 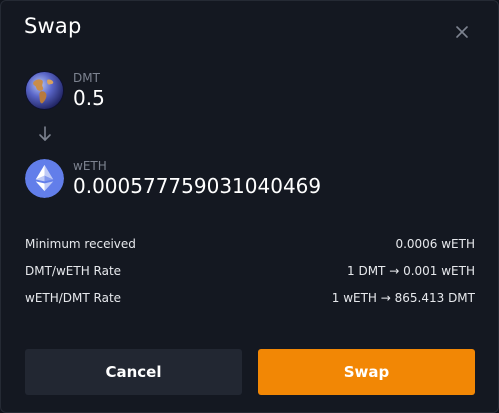 What do you see at coordinates (197, 186) in the screenshot?
I see `to-token-amount: 0.000577759031040469` at bounding box center [197, 186].